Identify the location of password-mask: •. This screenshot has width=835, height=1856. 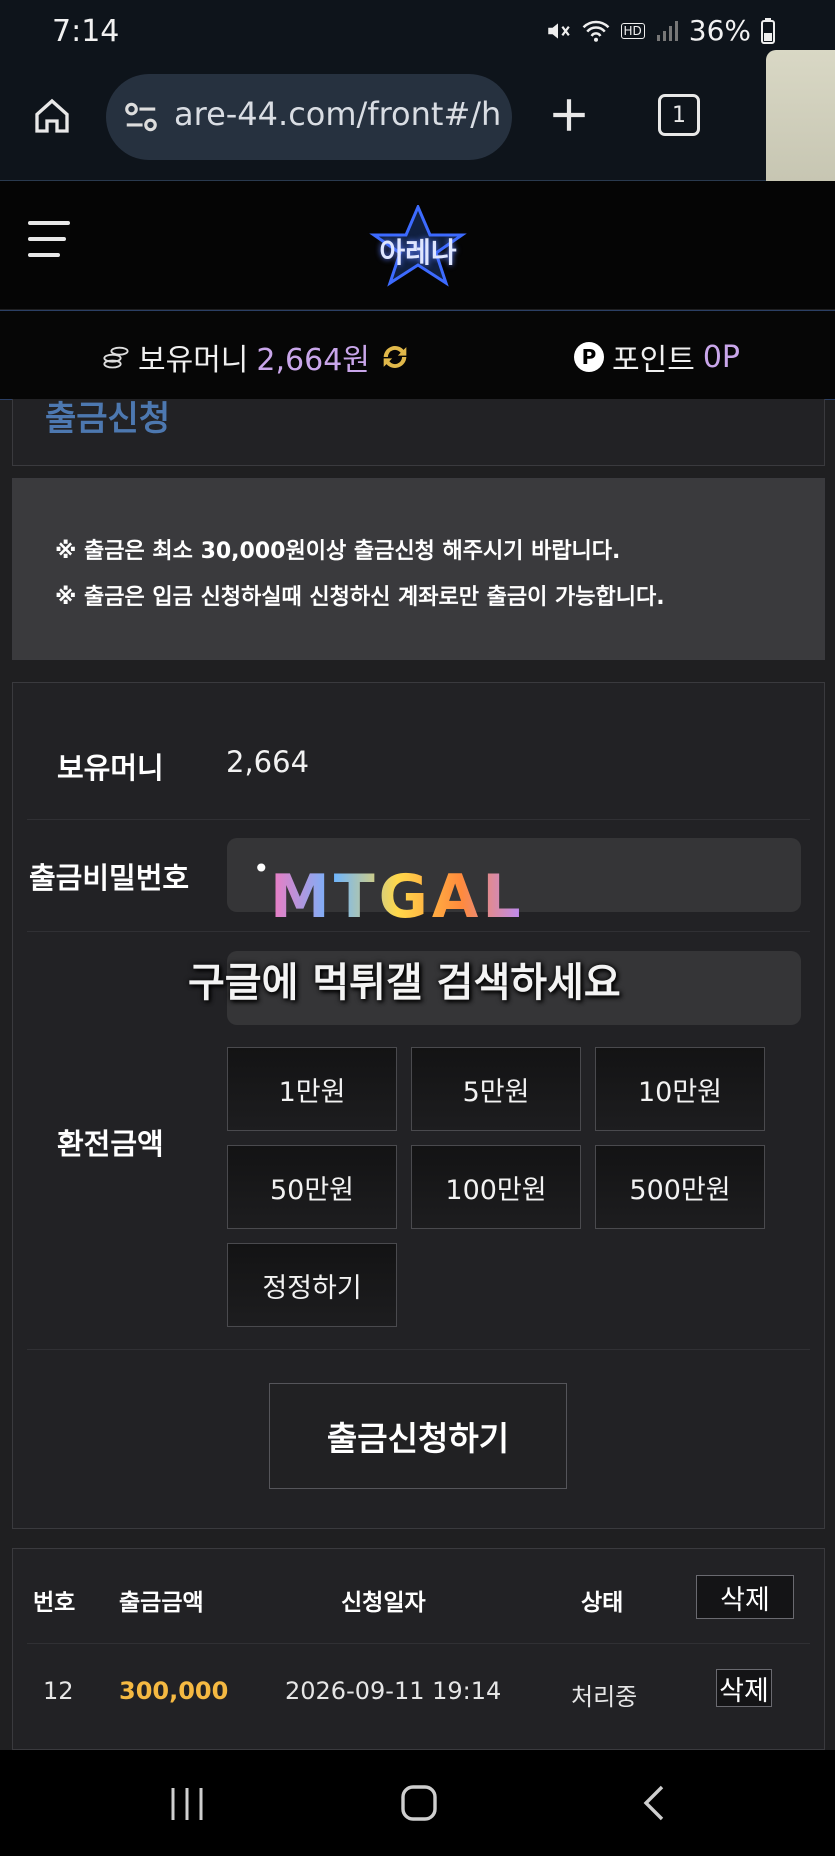
(261, 868).